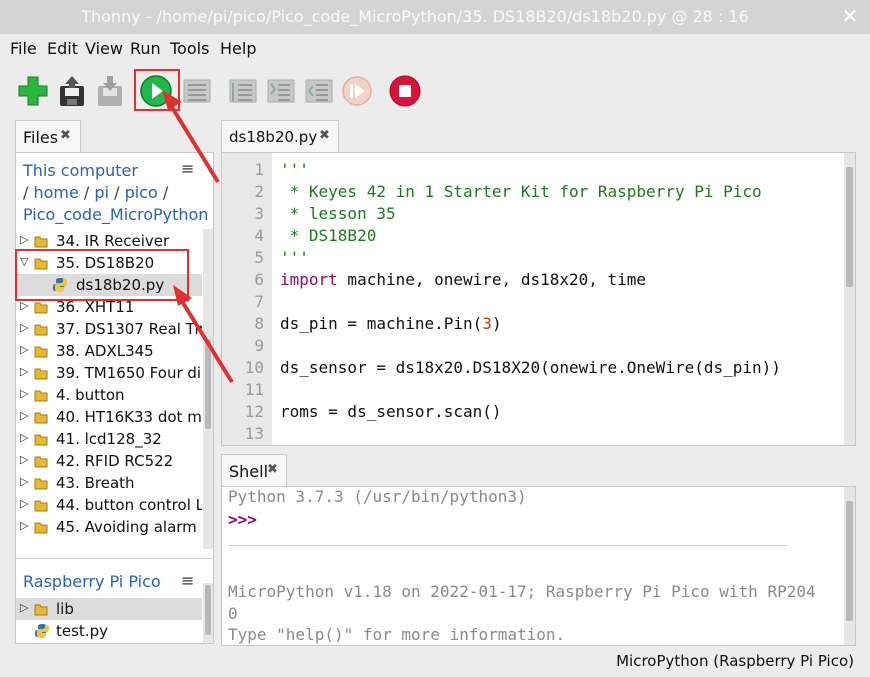 Image resolution: width=870 pixels, height=677 pixels. Describe the element at coordinates (849, 227) in the screenshot. I see `editor-scrollbar-thumb` at that location.